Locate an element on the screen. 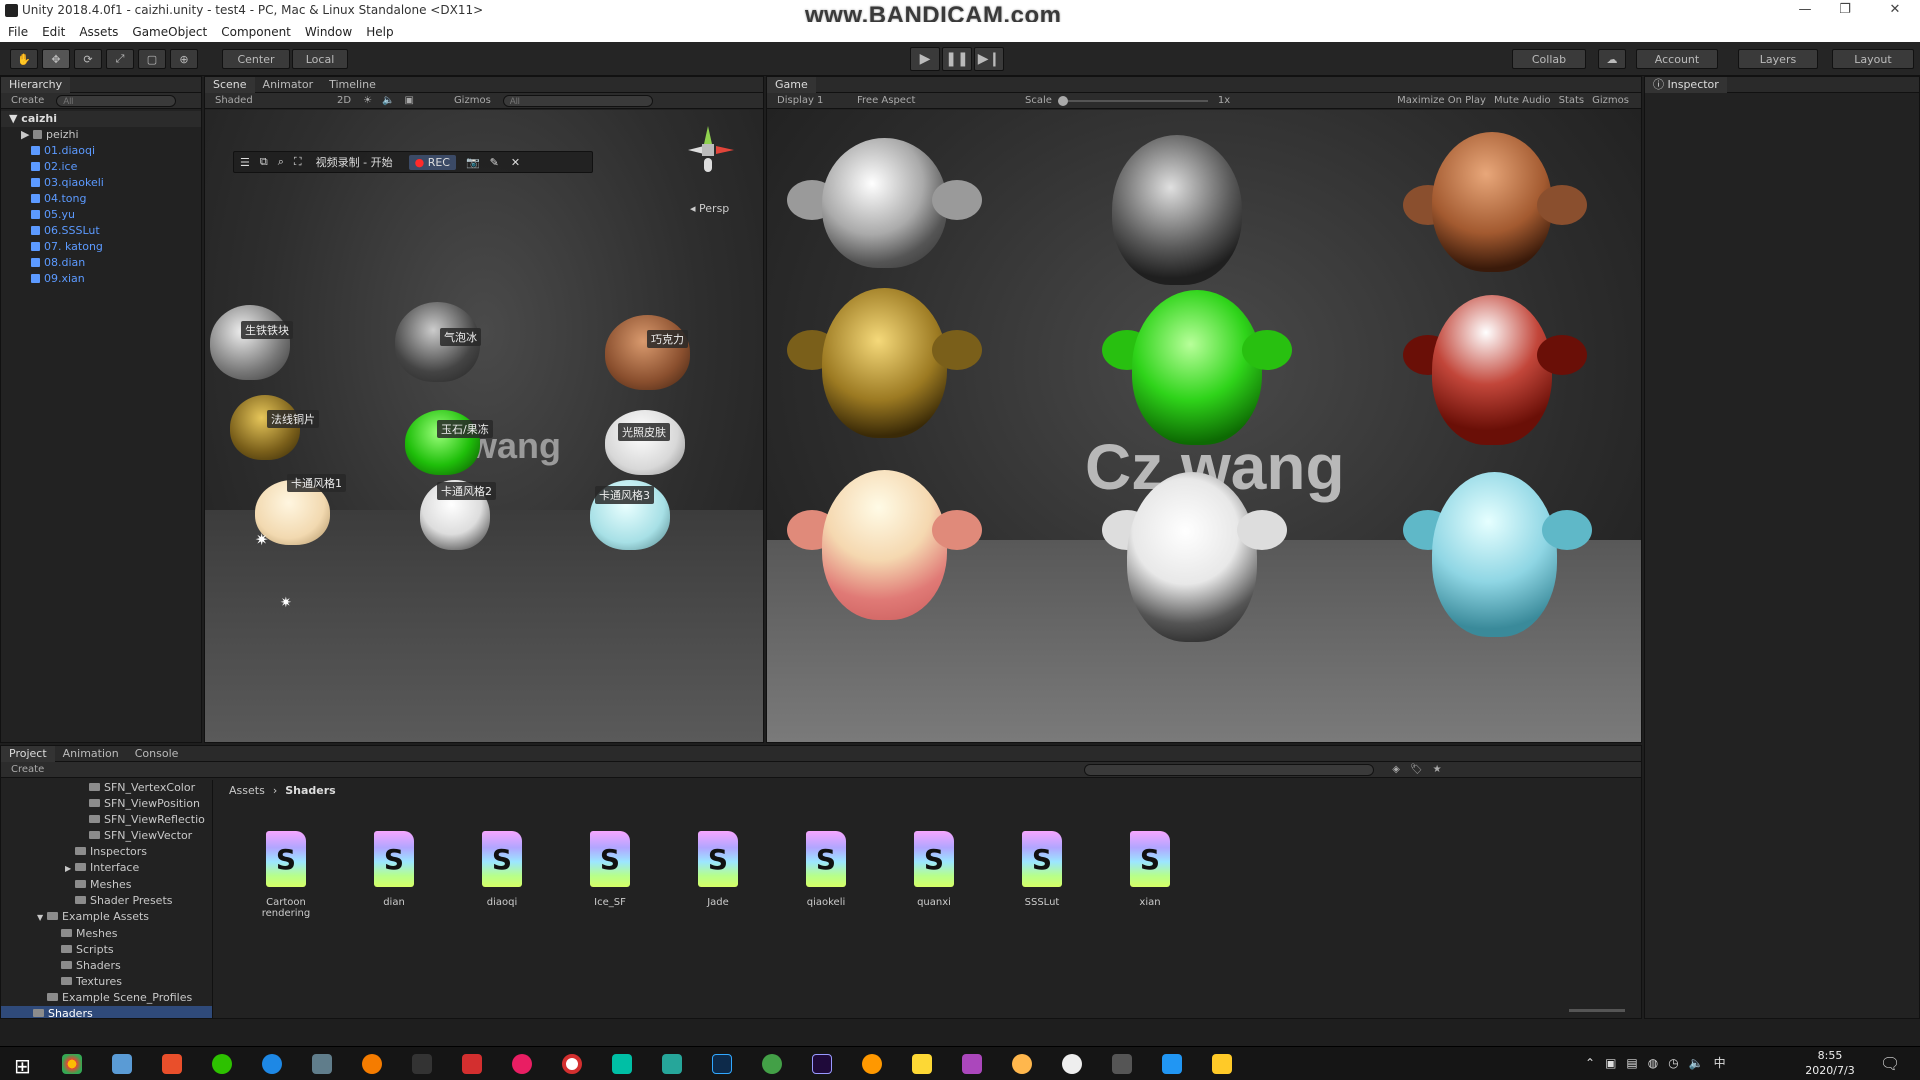 This screenshot has width=1920, height=1080. hierarchy-item: 05.yu is located at coordinates (101, 215).